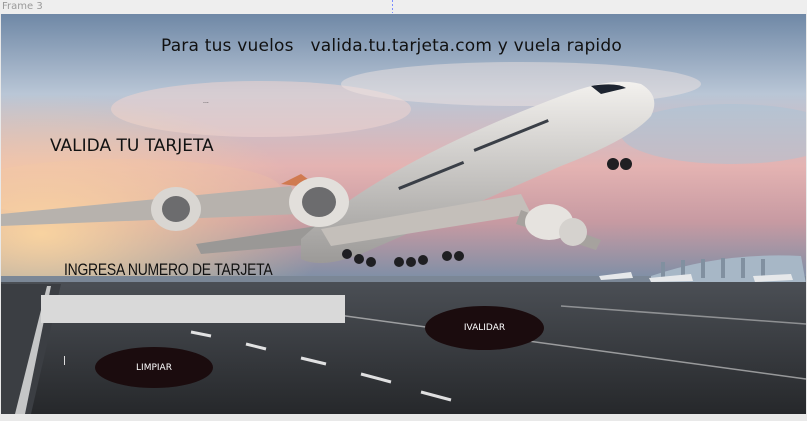  I want to click on frame-label: Frame 3, so click(22, 6).